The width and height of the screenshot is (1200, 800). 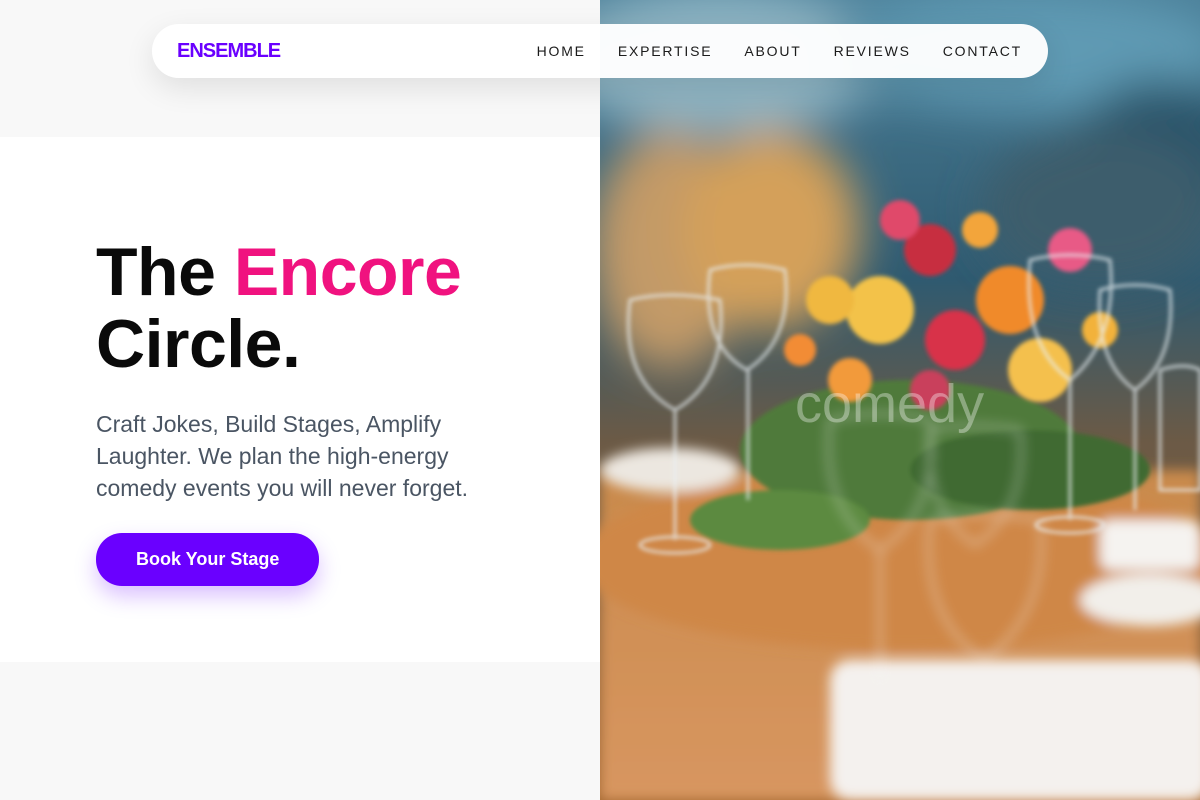 What do you see at coordinates (347, 272) in the screenshot?
I see `hero-title-accent: Encore` at bounding box center [347, 272].